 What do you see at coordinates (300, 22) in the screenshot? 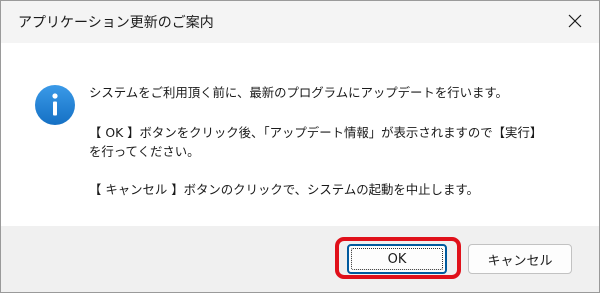
I see `title-bar: アプリケーション更新のご案内` at bounding box center [300, 22].